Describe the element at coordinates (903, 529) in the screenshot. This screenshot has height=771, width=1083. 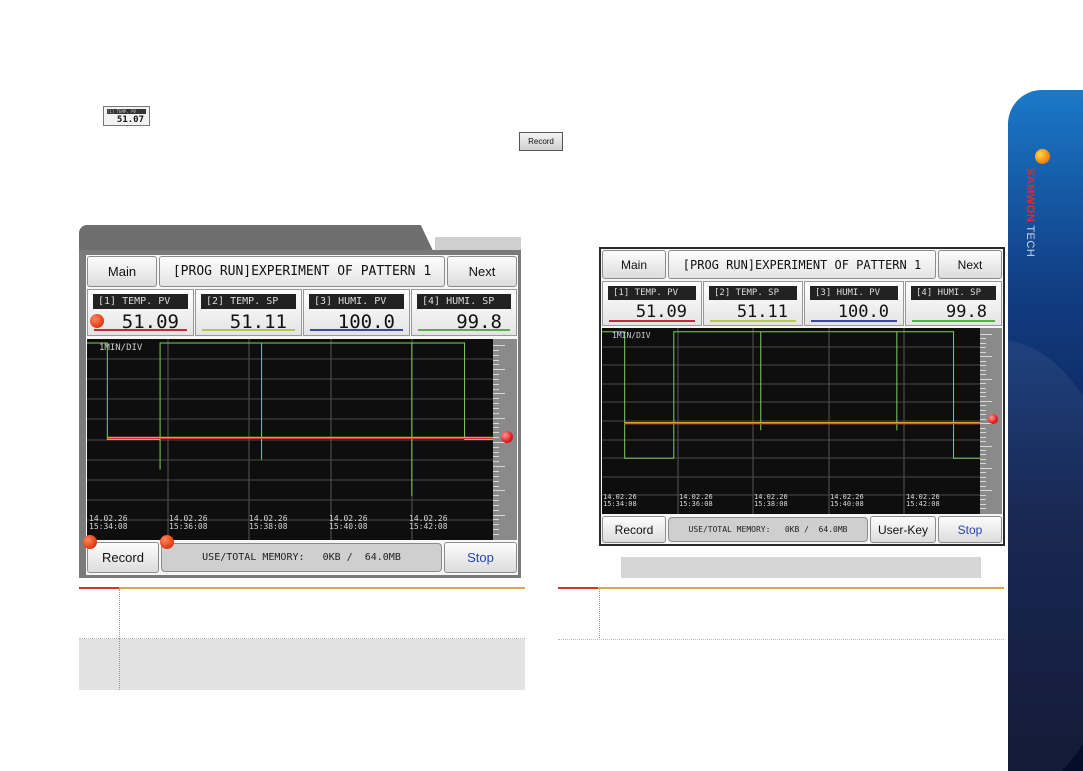
I see `user-key-button: User-Key` at that location.